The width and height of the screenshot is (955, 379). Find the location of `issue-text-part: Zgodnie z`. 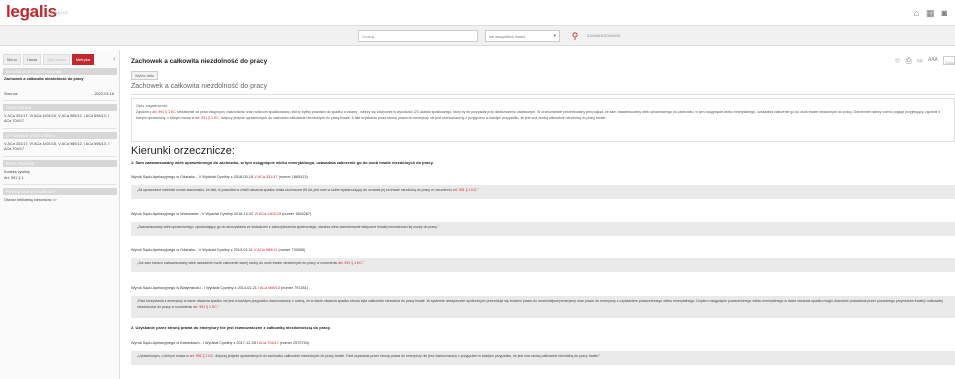

issue-text-part: Zgodnie z is located at coordinates (144, 112).